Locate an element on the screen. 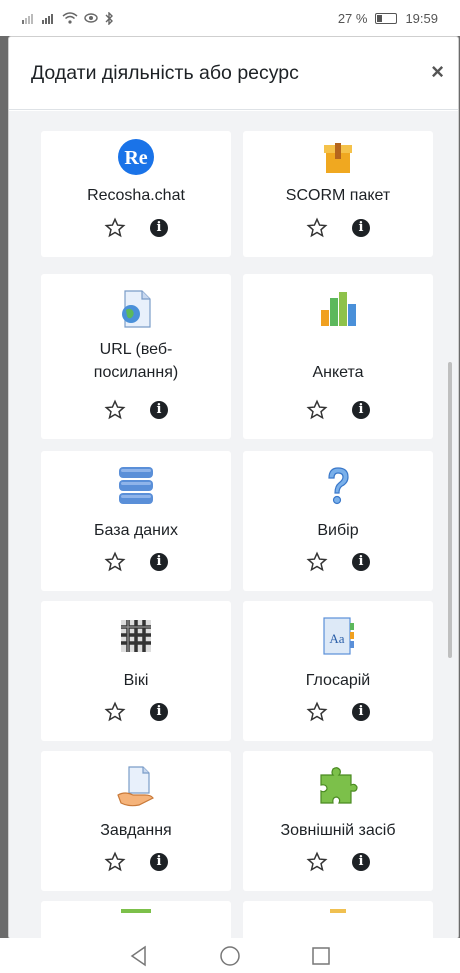 This screenshot has width=460, height=973. clock: 19:59 is located at coordinates (421, 18).